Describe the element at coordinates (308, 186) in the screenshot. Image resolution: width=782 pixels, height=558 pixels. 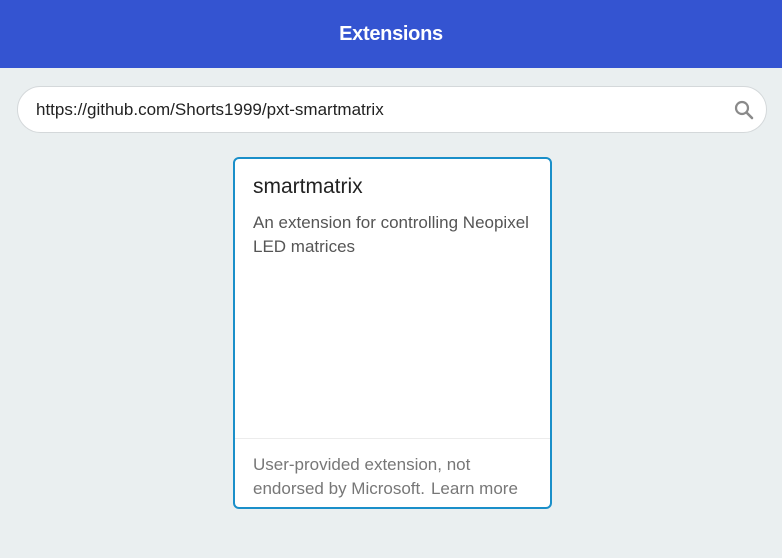
I see `extension-title: smartmatrix` at that location.